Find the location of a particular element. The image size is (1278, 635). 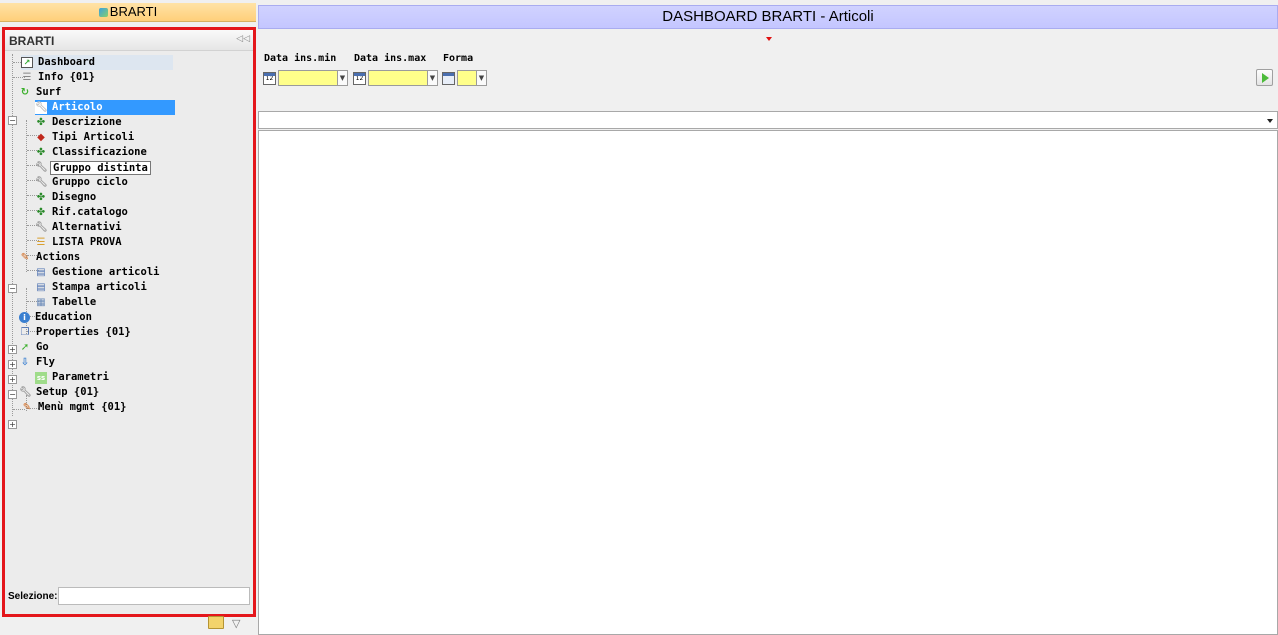

tree-item-lista-prova: ☰ LISTA PROVA is located at coordinates (79, 242).